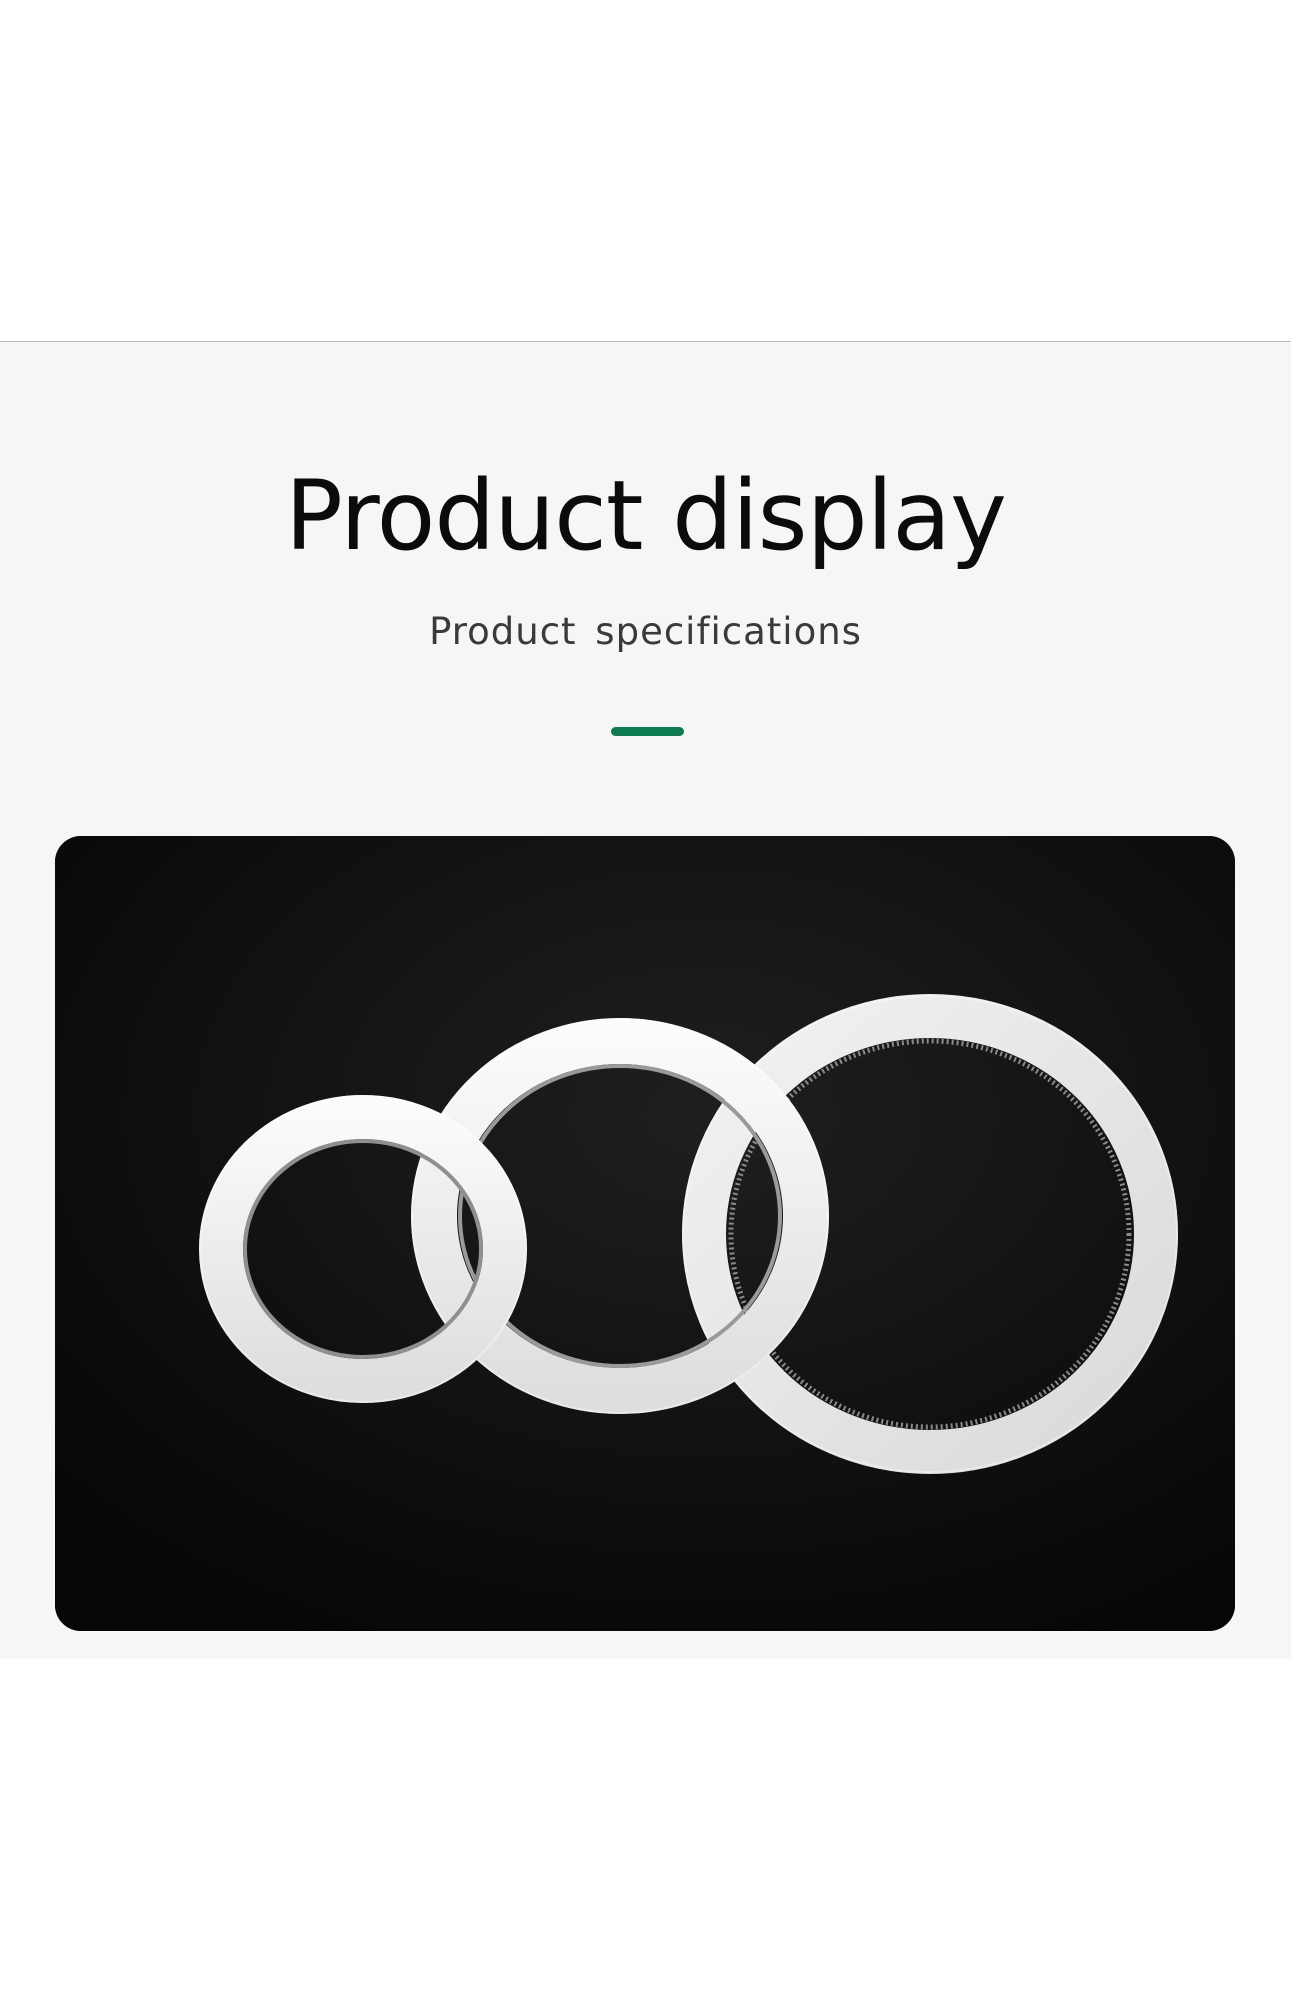 This screenshot has width=1291, height=2000. Describe the element at coordinates (646, 516) in the screenshot. I see `section-title: Product display` at that location.